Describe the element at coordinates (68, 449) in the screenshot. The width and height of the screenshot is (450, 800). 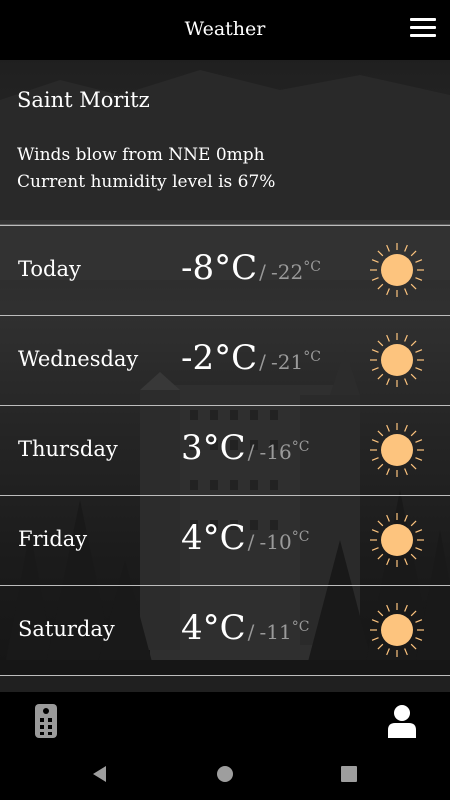
I see `day-label: Thursday` at that location.